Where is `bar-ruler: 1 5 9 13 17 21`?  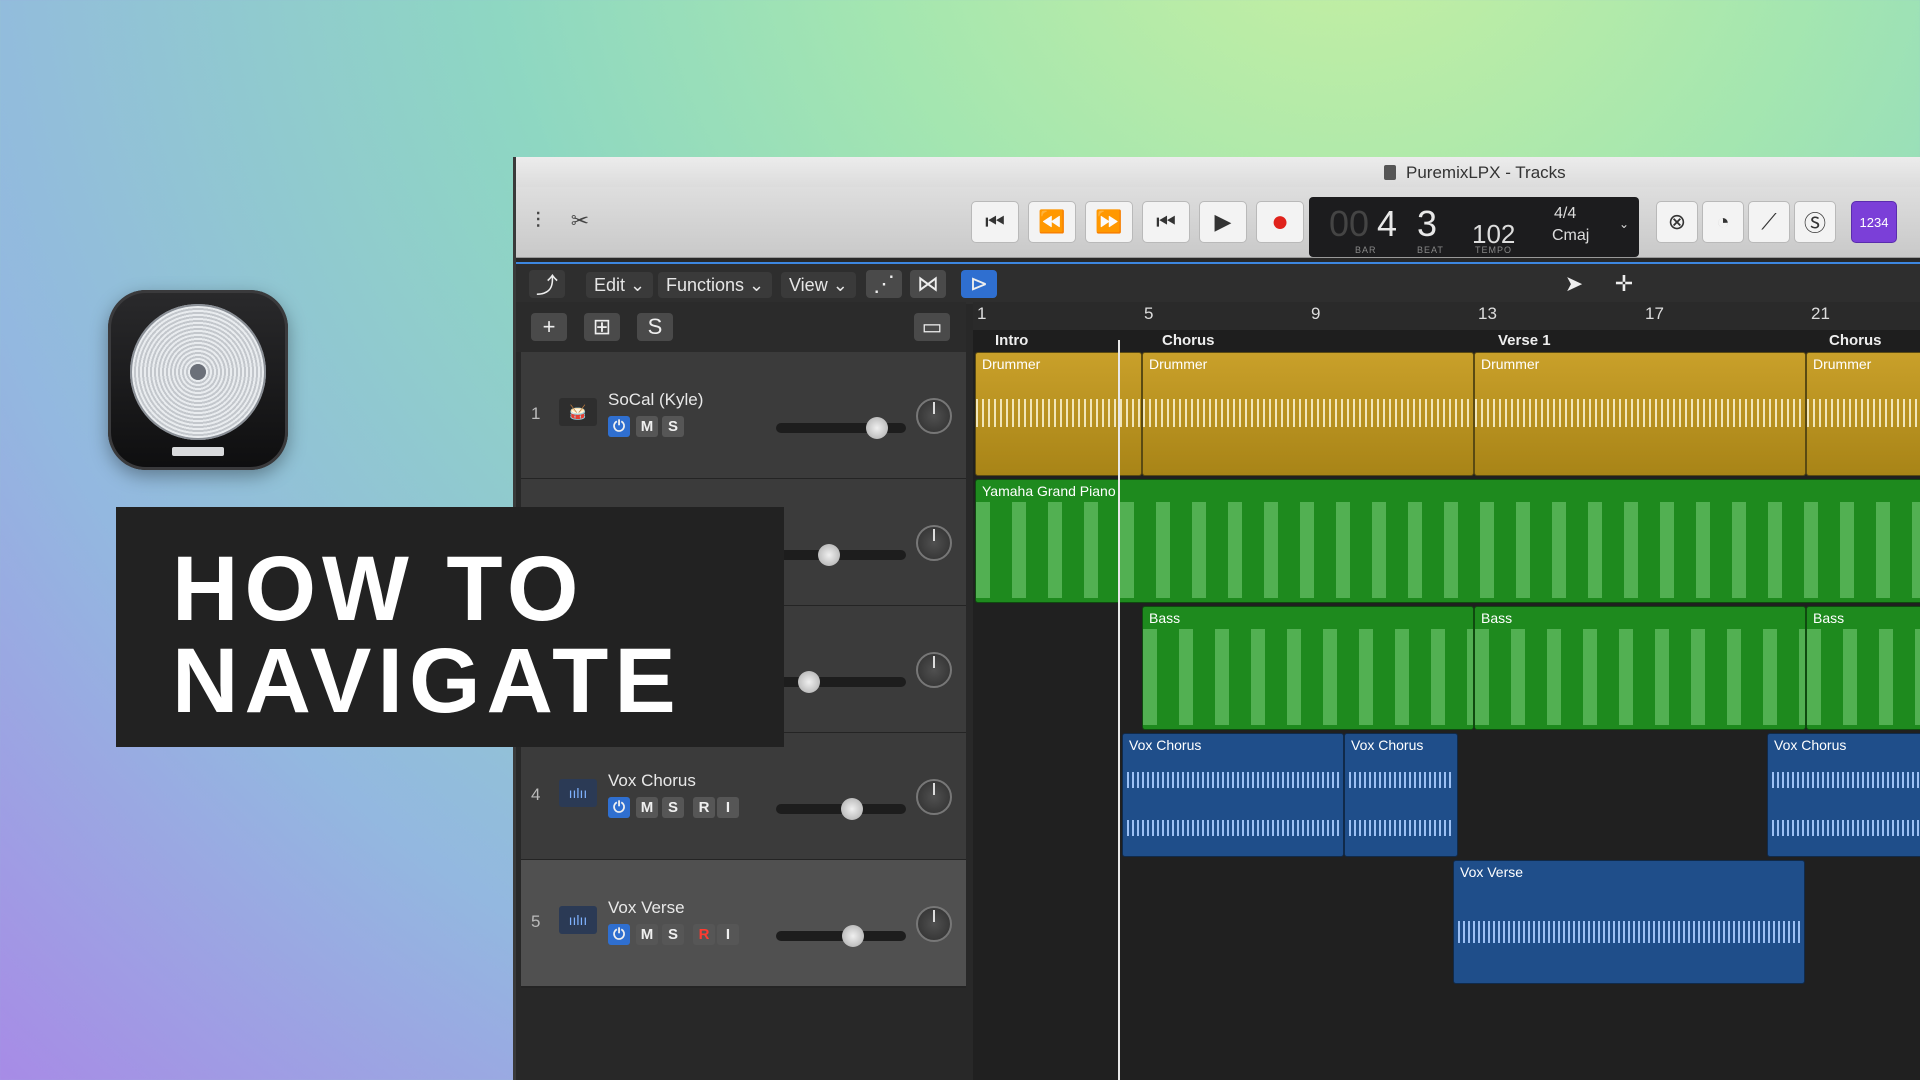
bar-ruler: 1 5 9 13 17 21 is located at coordinates (1446, 316).